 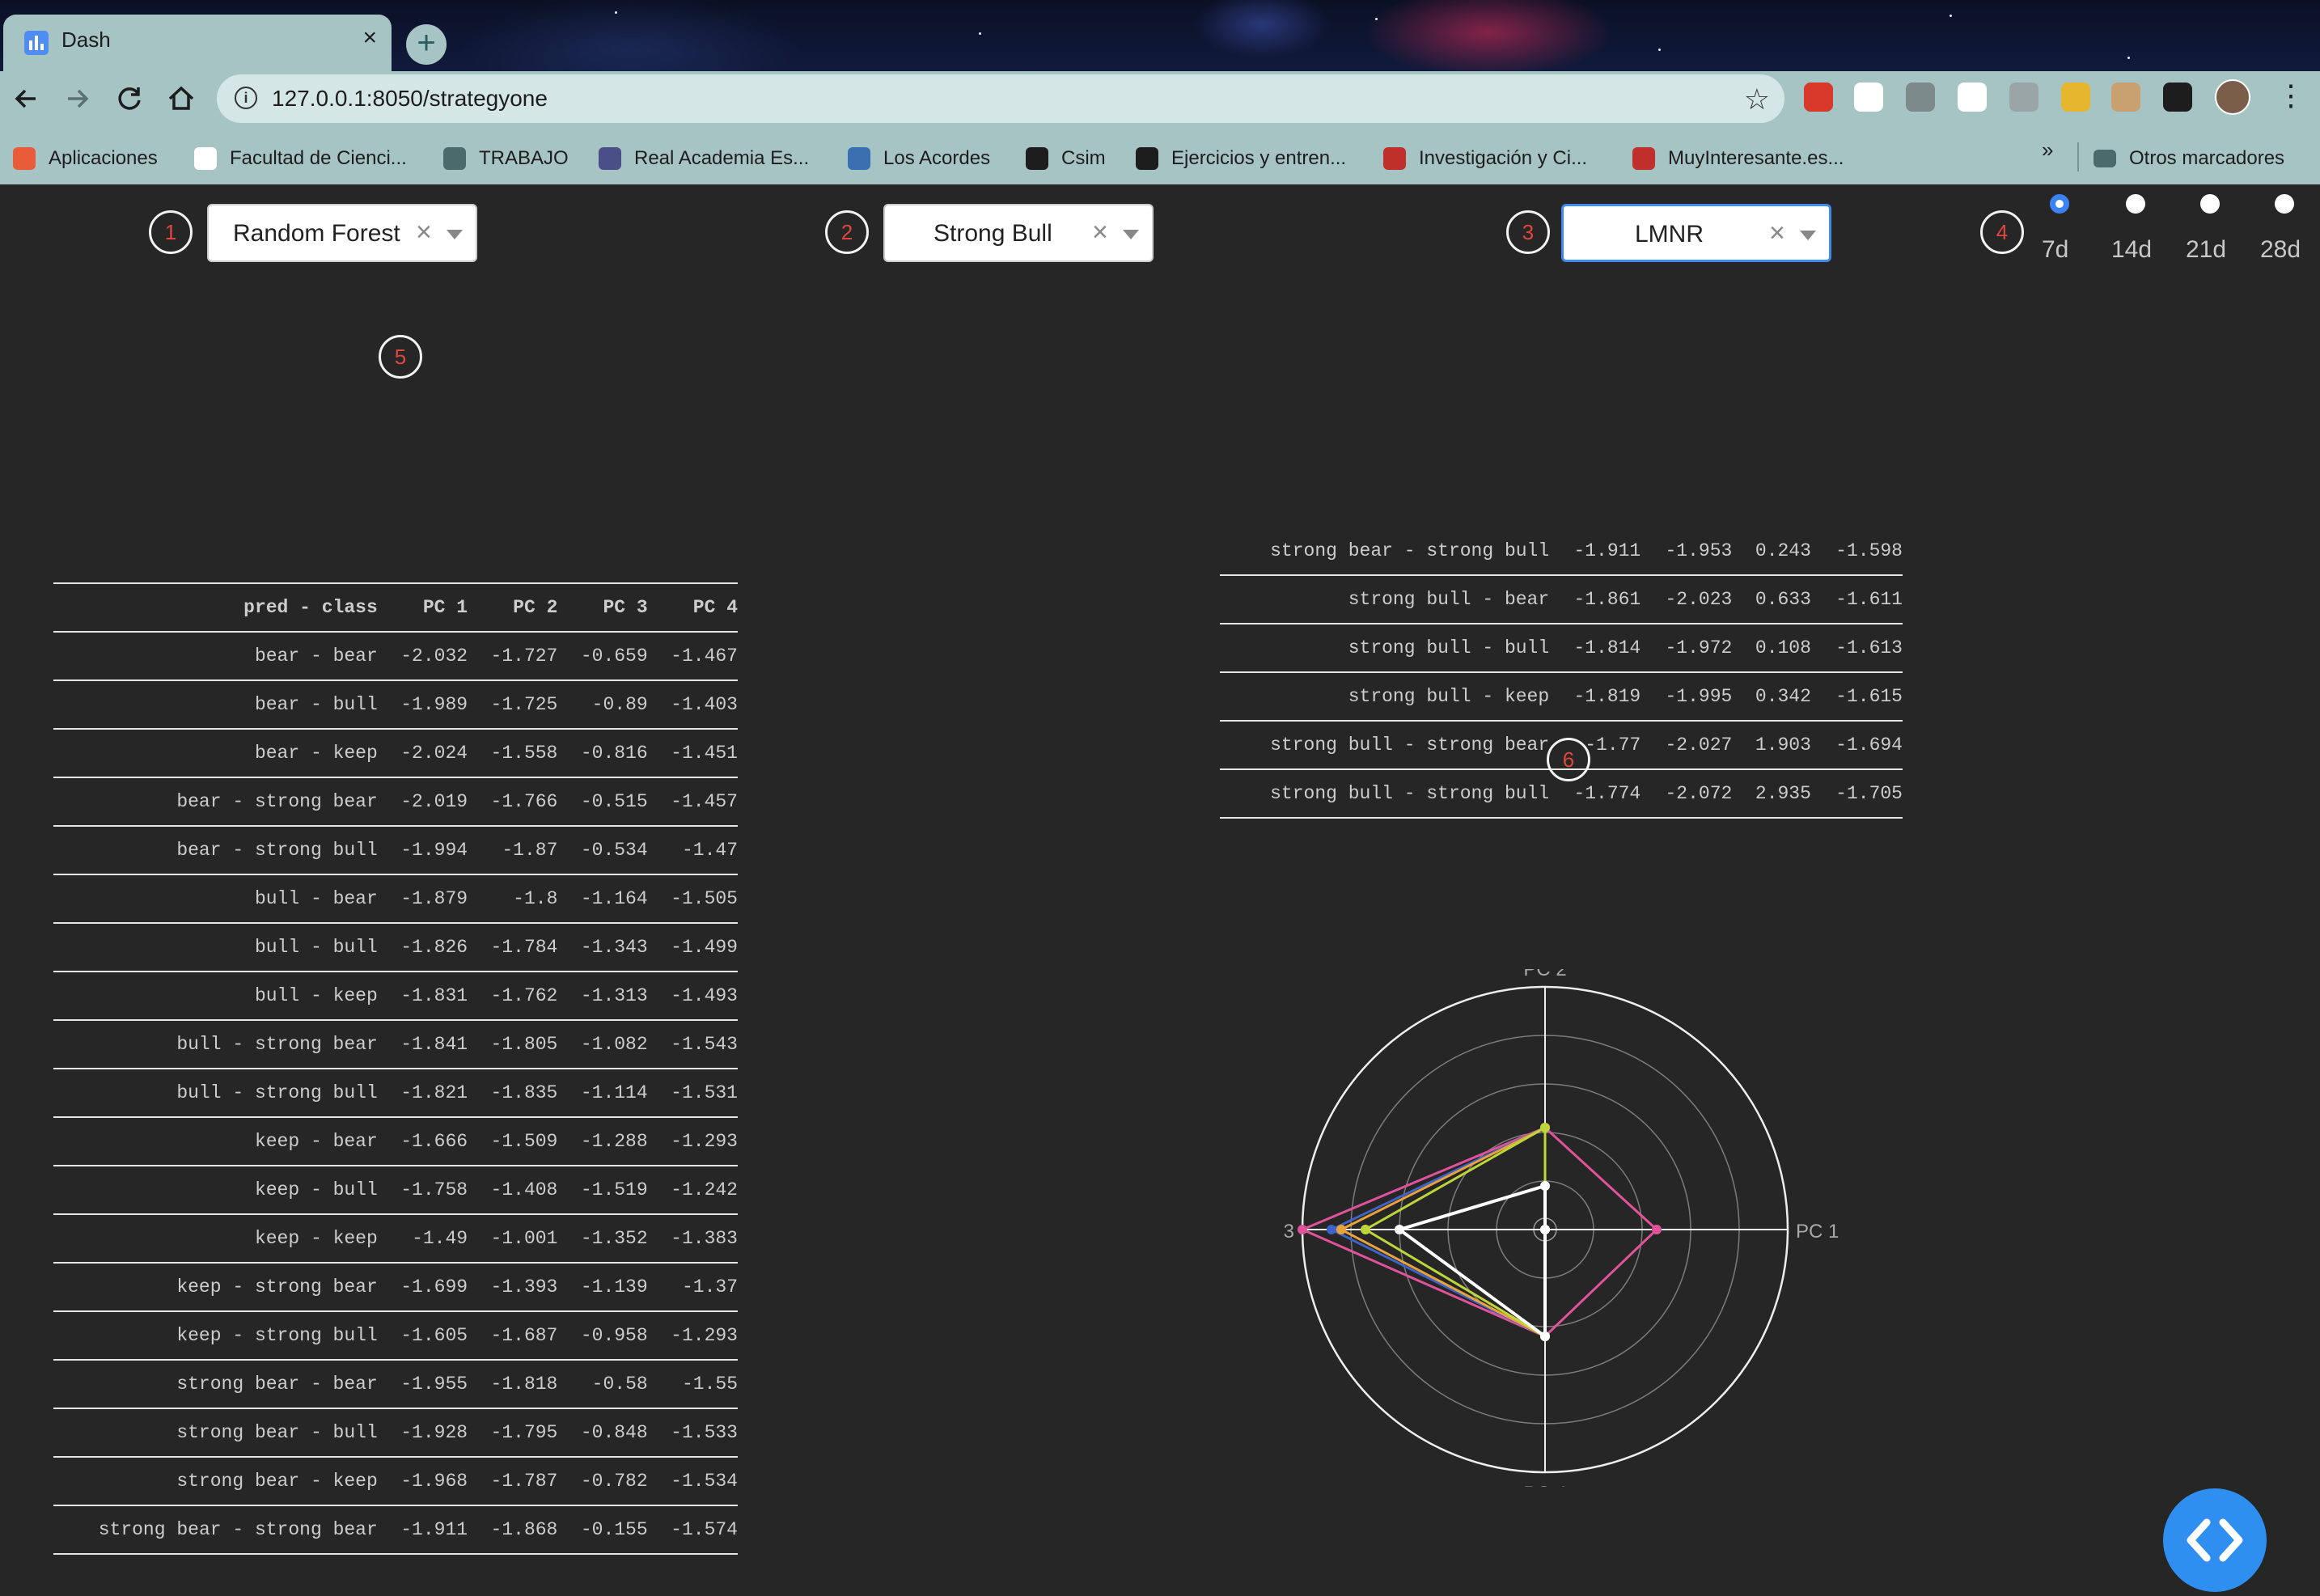 I want to click on horizon-radio-14d, so click(x=2135, y=204).